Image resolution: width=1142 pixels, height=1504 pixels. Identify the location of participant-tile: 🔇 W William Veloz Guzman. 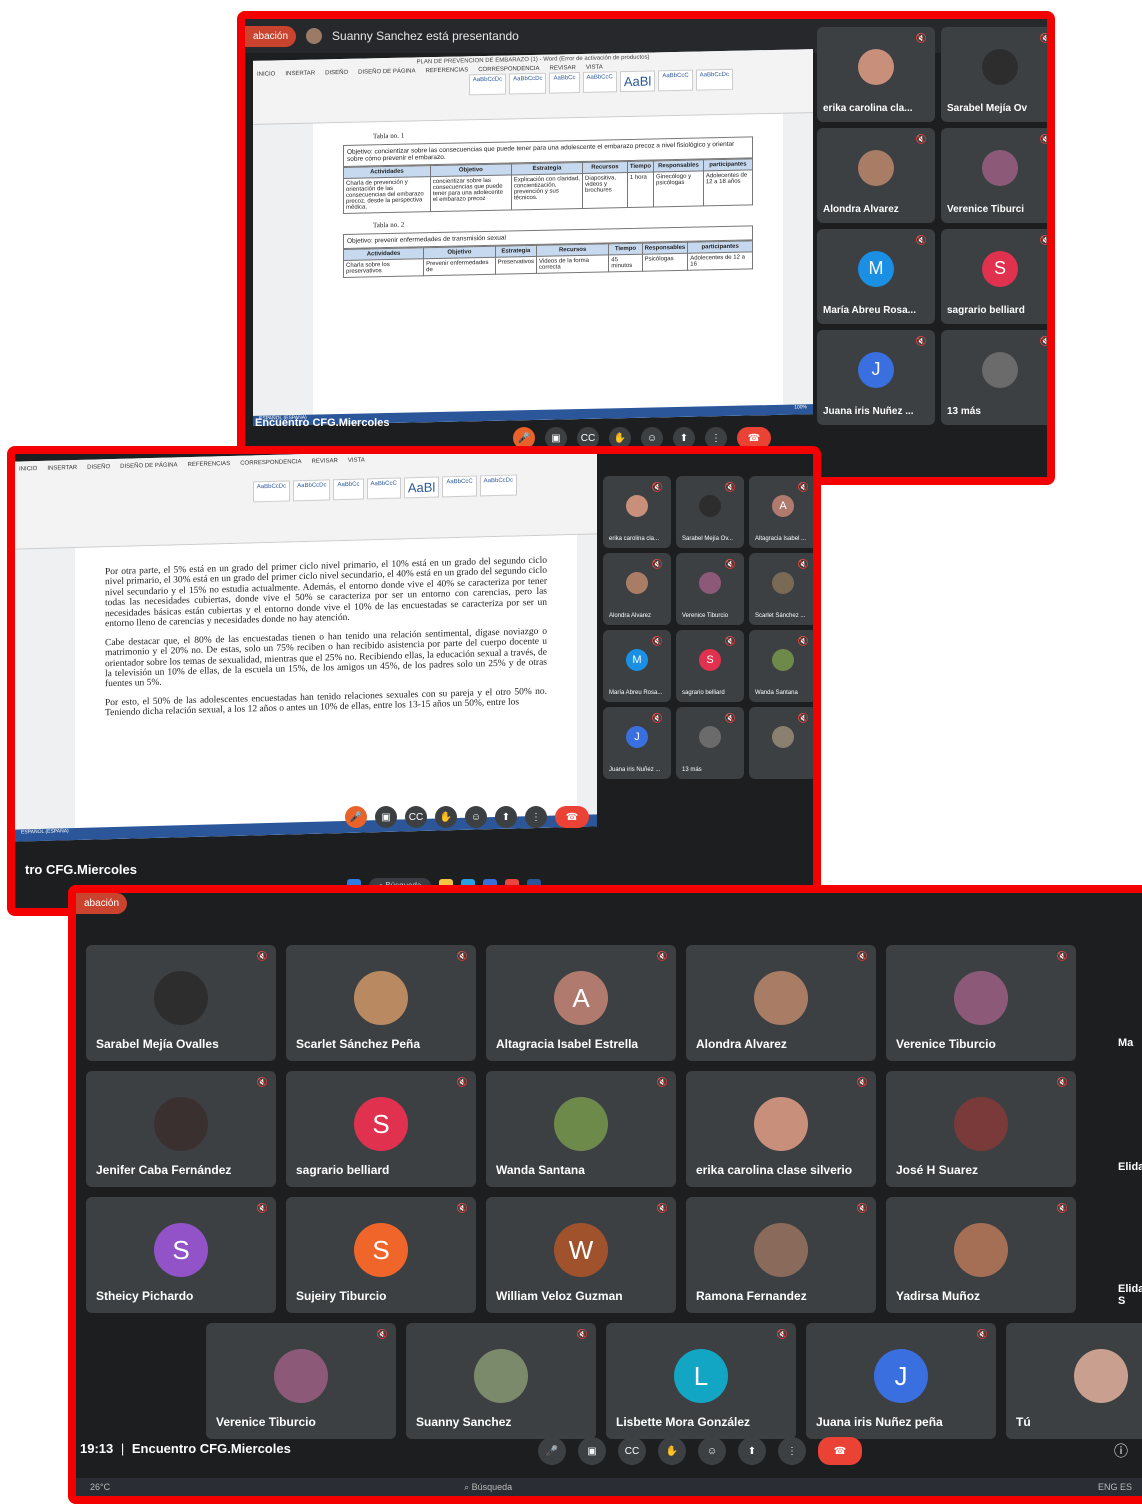
(581, 1255).